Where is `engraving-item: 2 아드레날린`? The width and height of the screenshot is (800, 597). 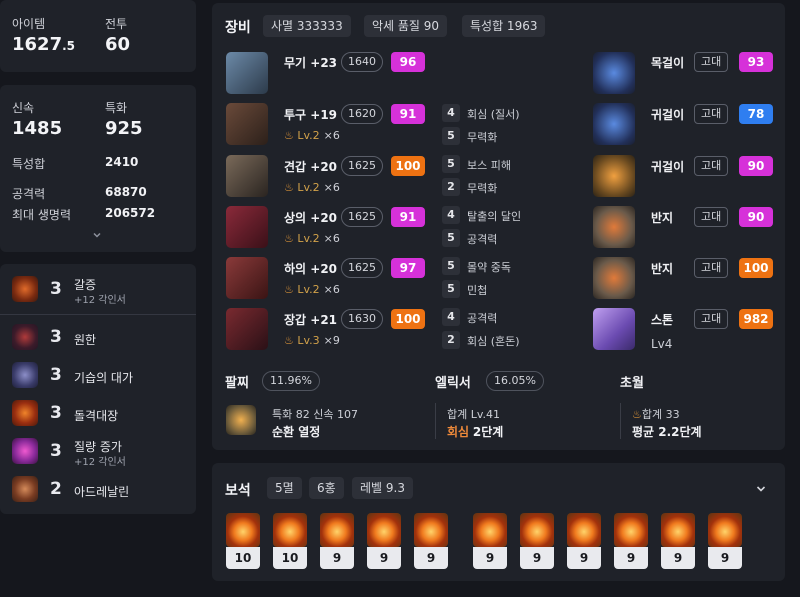 engraving-item: 2 아드레날린 is located at coordinates (102, 490).